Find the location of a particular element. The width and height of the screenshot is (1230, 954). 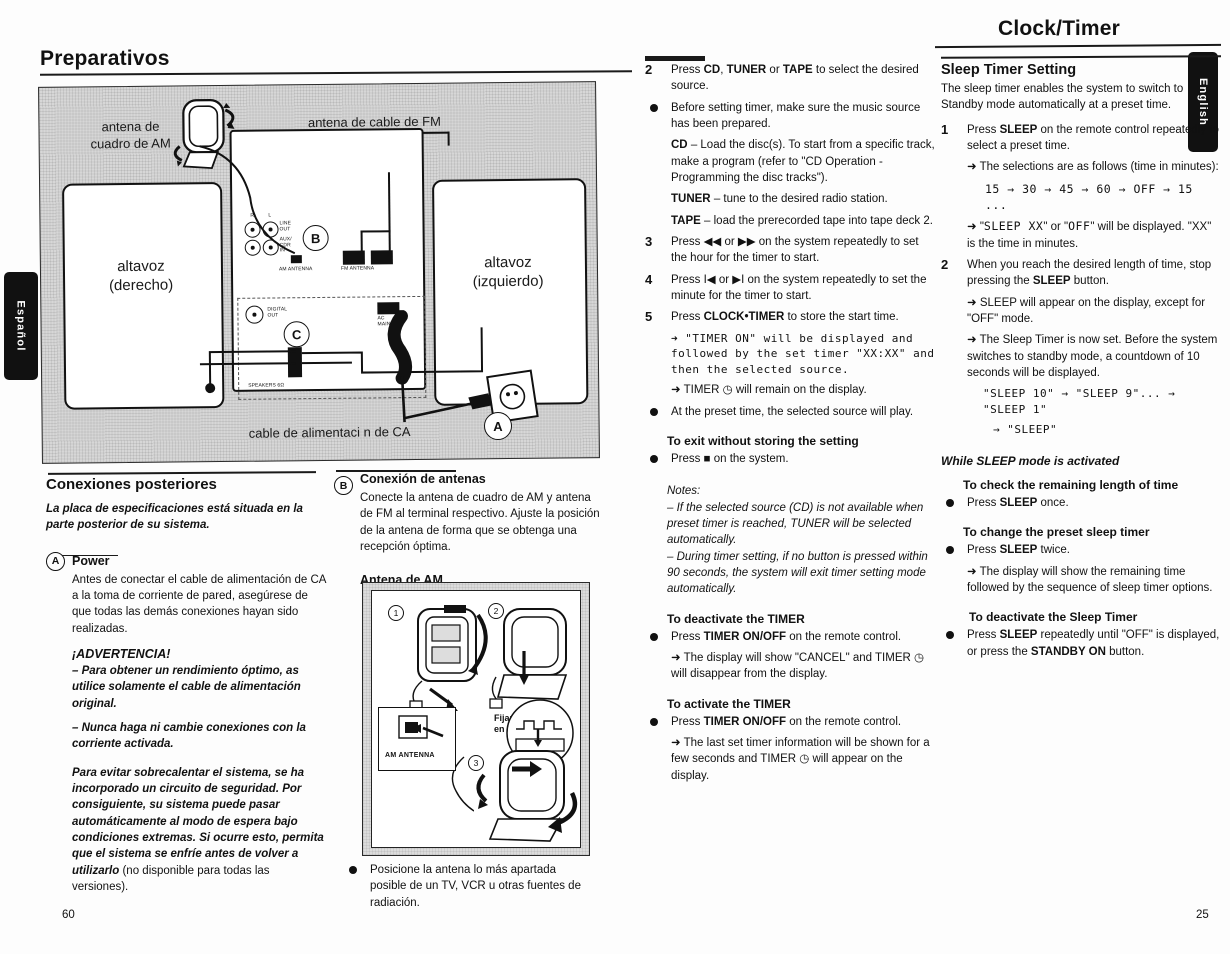

heading-check-remaining-time: To check the remaining length of time is located at coordinates (1071, 485).